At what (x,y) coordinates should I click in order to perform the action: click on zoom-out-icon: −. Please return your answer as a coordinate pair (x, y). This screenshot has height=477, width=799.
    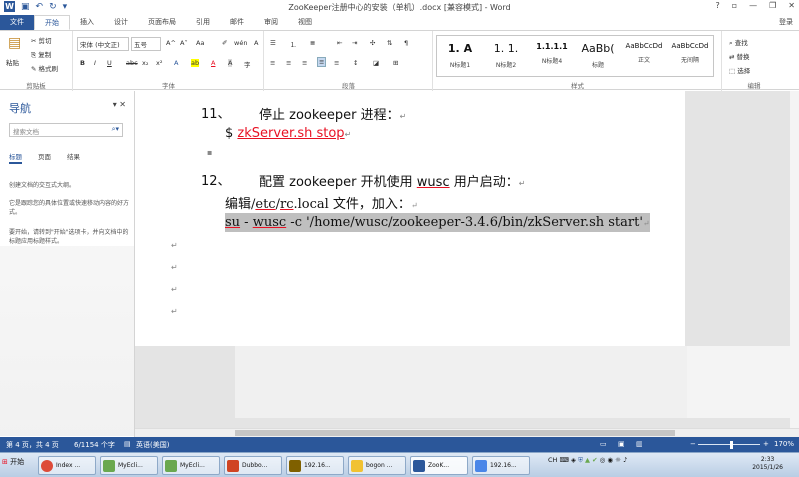
    Looking at the image, I should click on (693, 444).